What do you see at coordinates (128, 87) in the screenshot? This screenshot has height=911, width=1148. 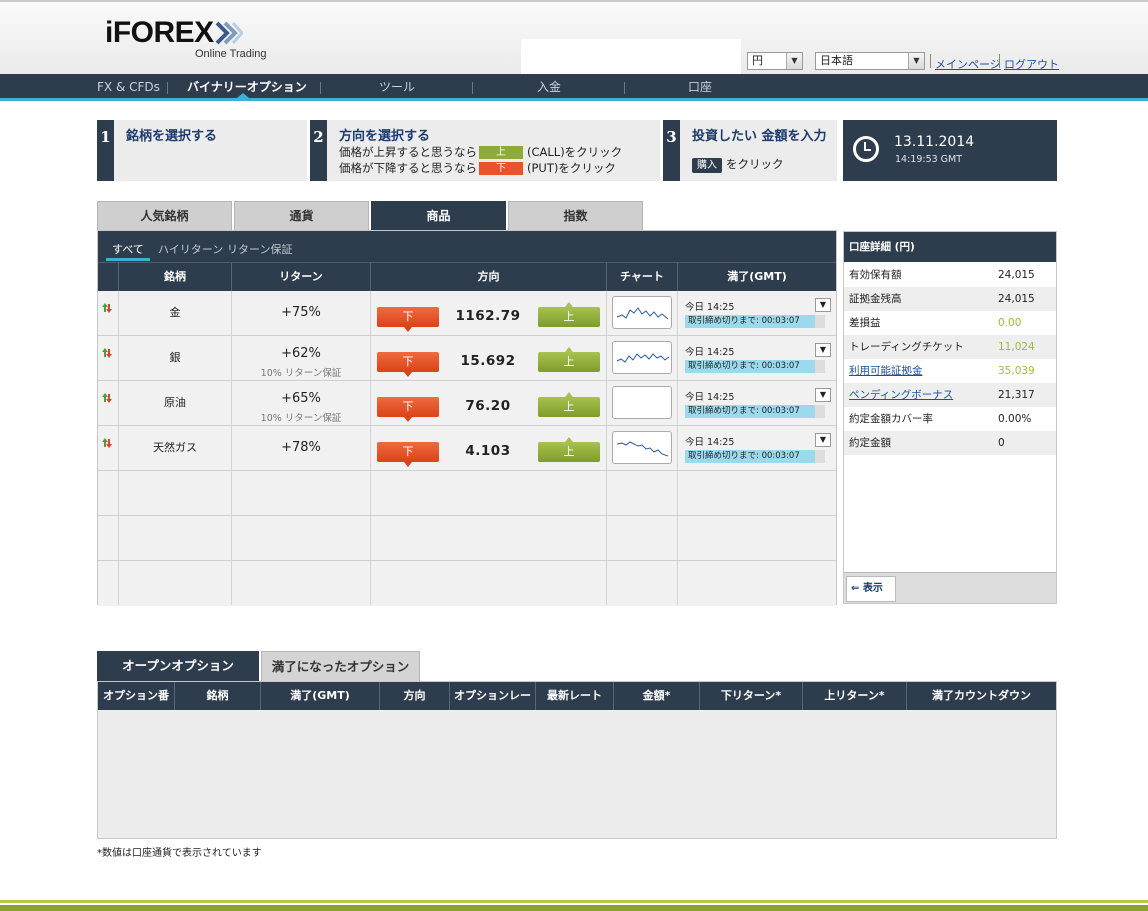 I see `nav-item-fx-cfds: FX & CFDs` at bounding box center [128, 87].